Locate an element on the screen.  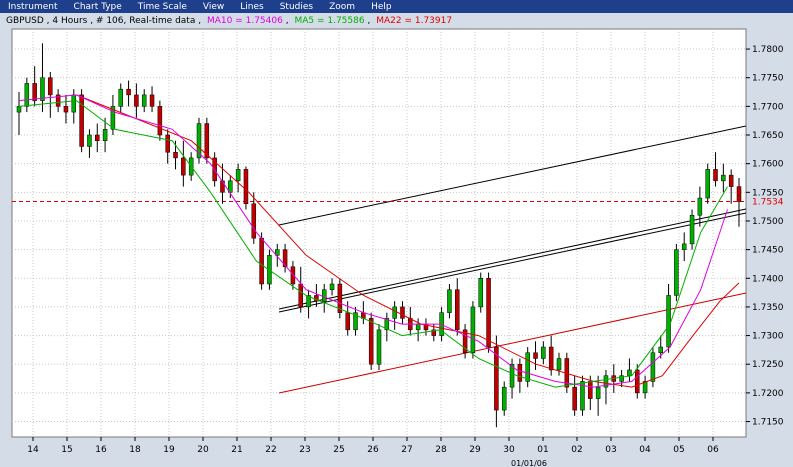
x-tick-label: 26 is located at coordinates (373, 450).